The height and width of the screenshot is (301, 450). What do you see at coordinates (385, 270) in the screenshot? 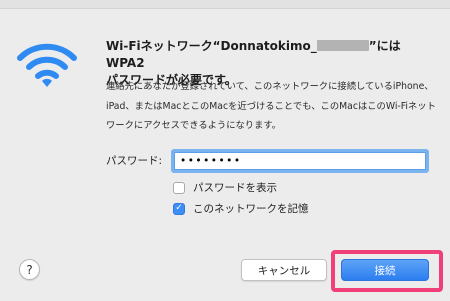
I see `connect-button: 接続` at bounding box center [385, 270].